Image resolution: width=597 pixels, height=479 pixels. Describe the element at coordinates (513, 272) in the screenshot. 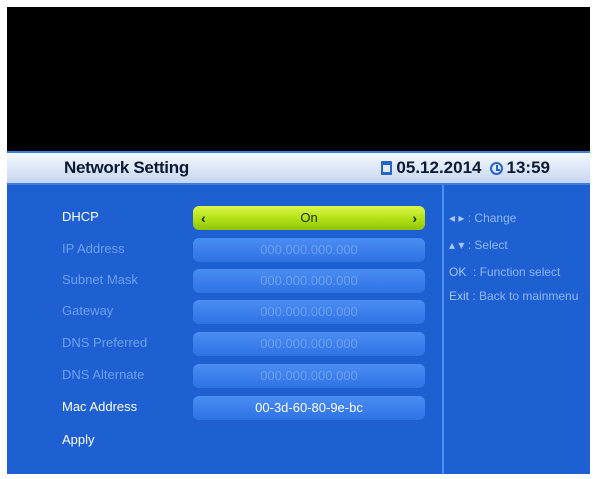

I see `help-ok-text: : Function select` at that location.